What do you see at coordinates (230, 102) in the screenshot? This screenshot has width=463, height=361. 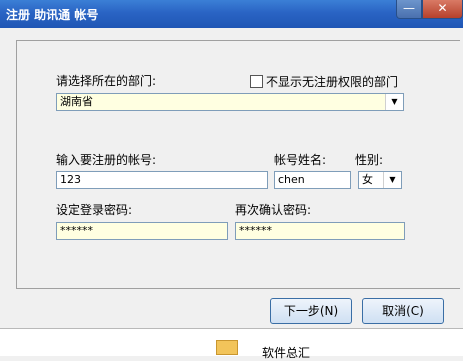 I see `department-dropdown: 湖南省 ▼` at bounding box center [230, 102].